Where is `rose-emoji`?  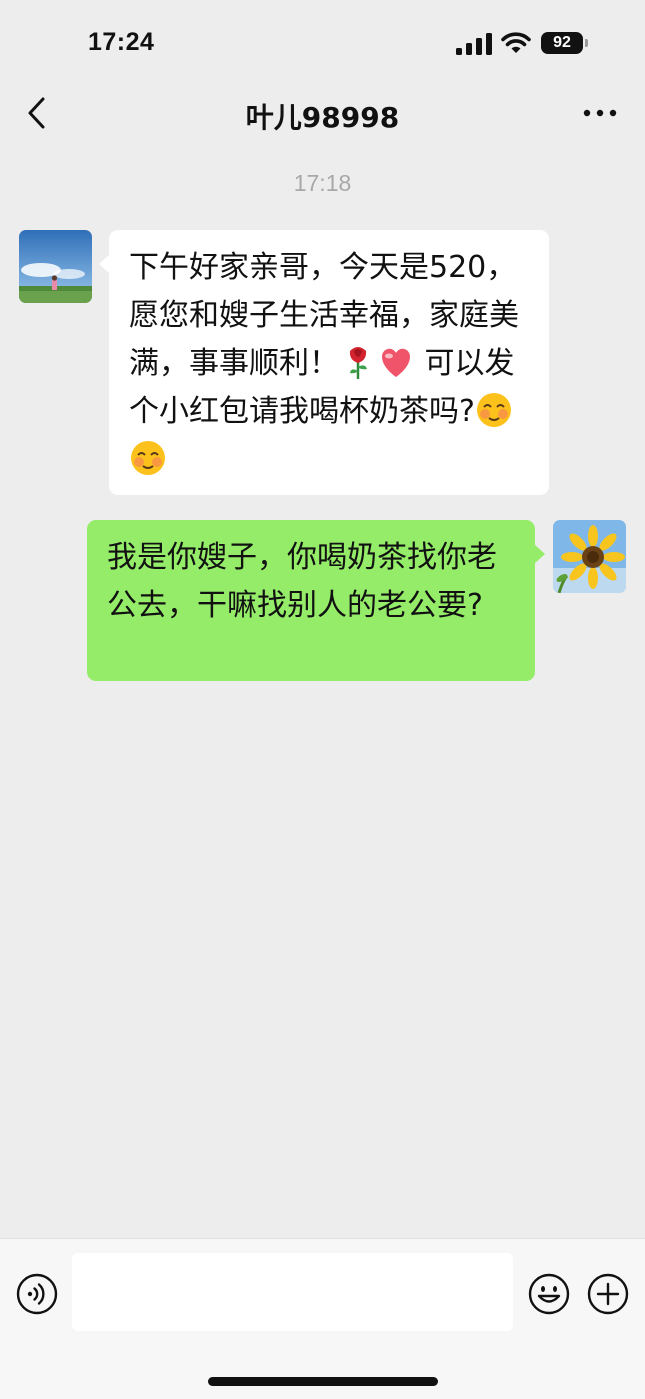 rose-emoji is located at coordinates (358, 363).